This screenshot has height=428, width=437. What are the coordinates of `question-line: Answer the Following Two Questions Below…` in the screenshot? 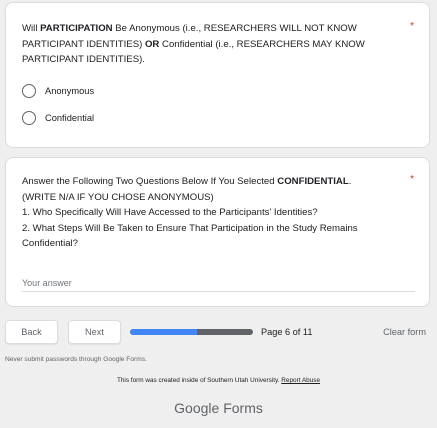 It's located at (212, 182).